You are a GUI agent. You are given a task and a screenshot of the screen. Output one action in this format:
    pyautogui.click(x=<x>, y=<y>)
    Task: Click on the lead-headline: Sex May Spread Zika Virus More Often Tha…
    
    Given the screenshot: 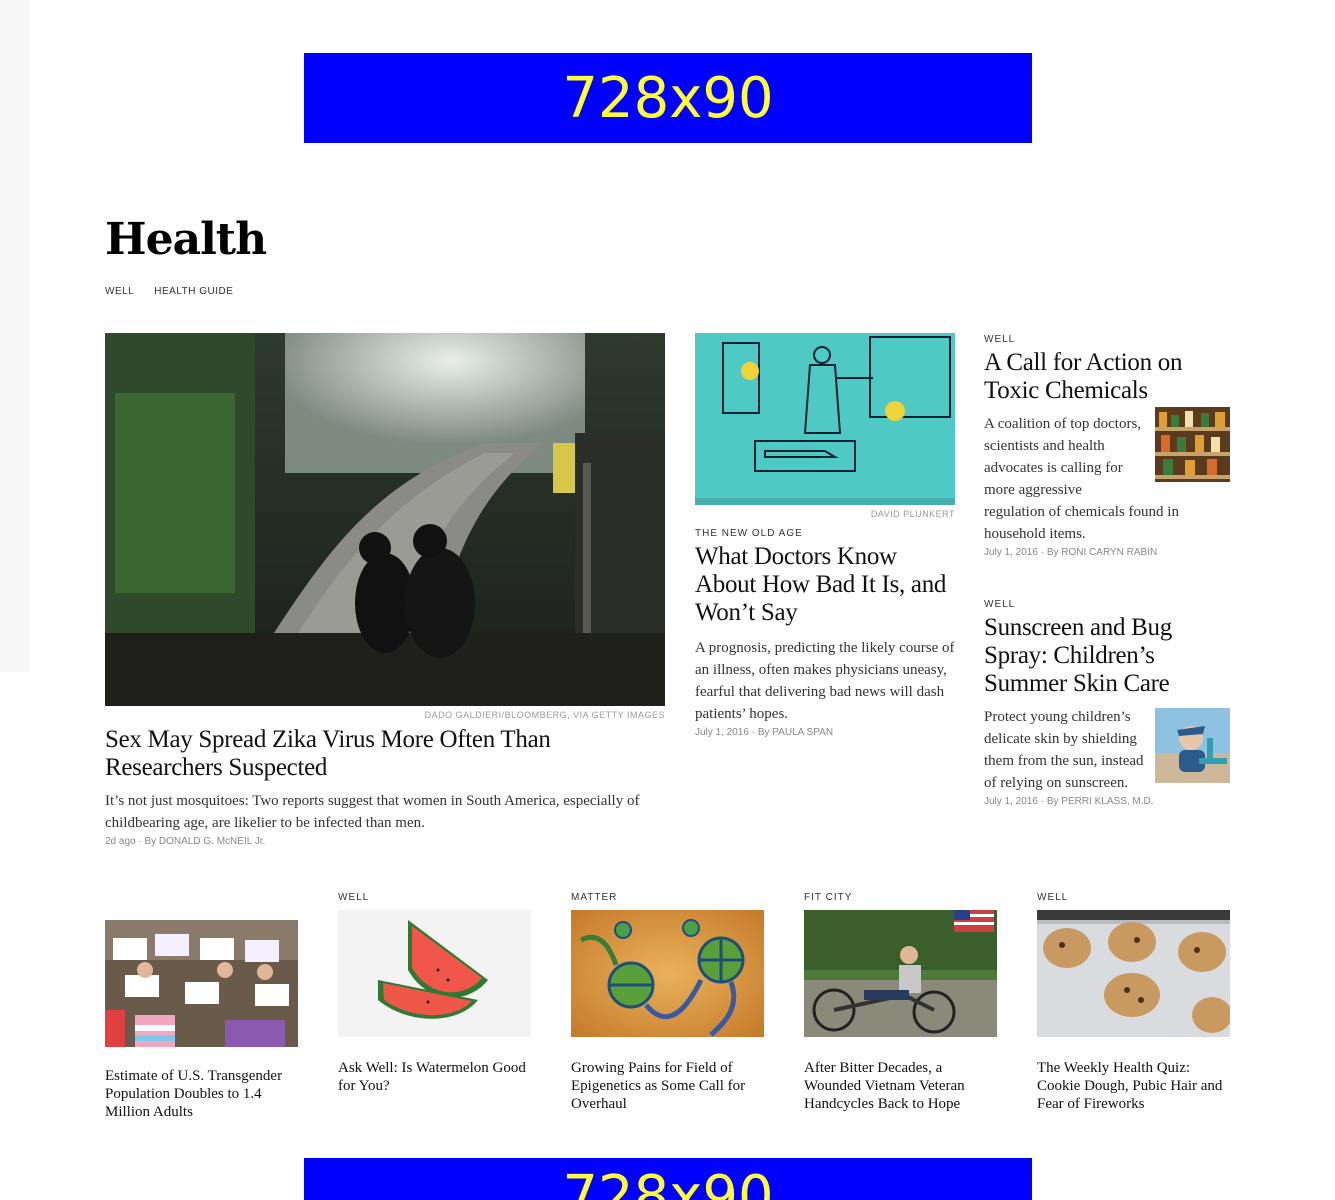 What is the action you would take?
    pyautogui.click(x=385, y=754)
    